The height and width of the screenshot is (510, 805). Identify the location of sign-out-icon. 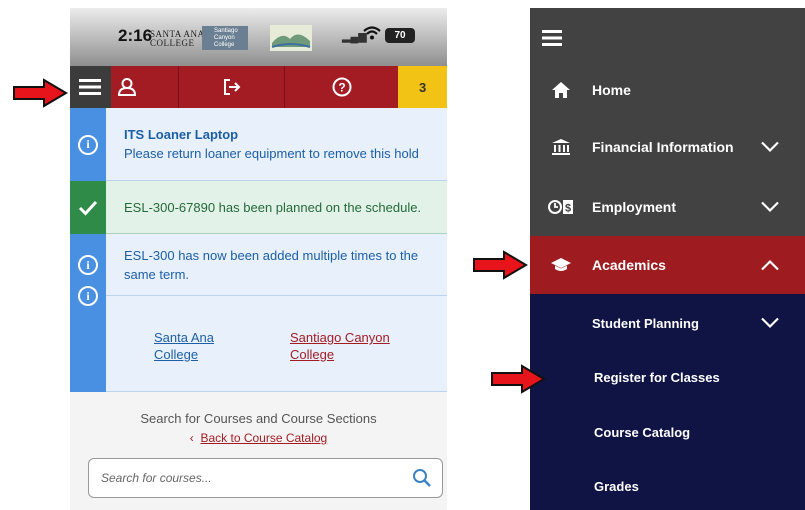
(232, 87).